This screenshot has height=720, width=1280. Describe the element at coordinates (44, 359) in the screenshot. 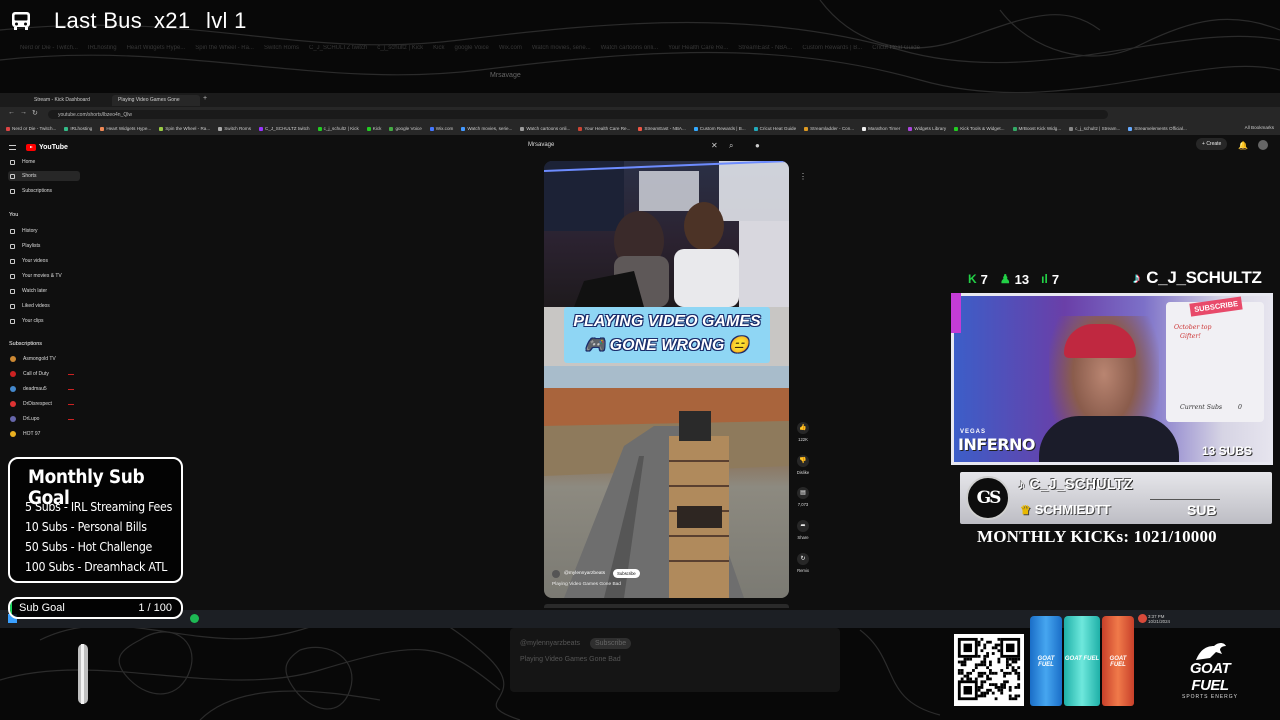

I see `sidebar-item-subscription: Asmongold TV` at that location.